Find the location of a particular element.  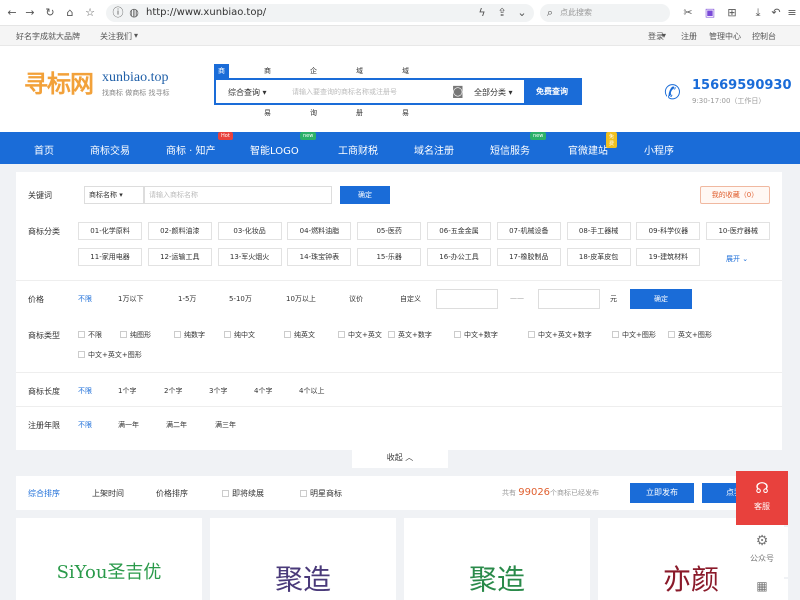

year-option: 不限 is located at coordinates (85, 425).